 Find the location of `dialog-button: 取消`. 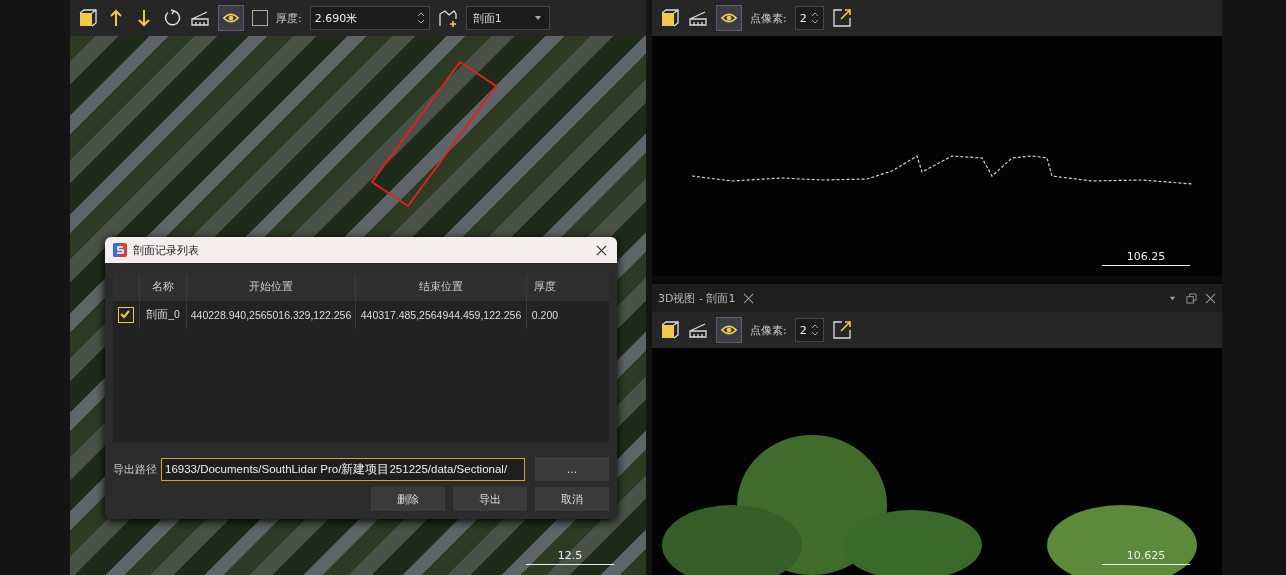

dialog-button: 取消 is located at coordinates (572, 499).